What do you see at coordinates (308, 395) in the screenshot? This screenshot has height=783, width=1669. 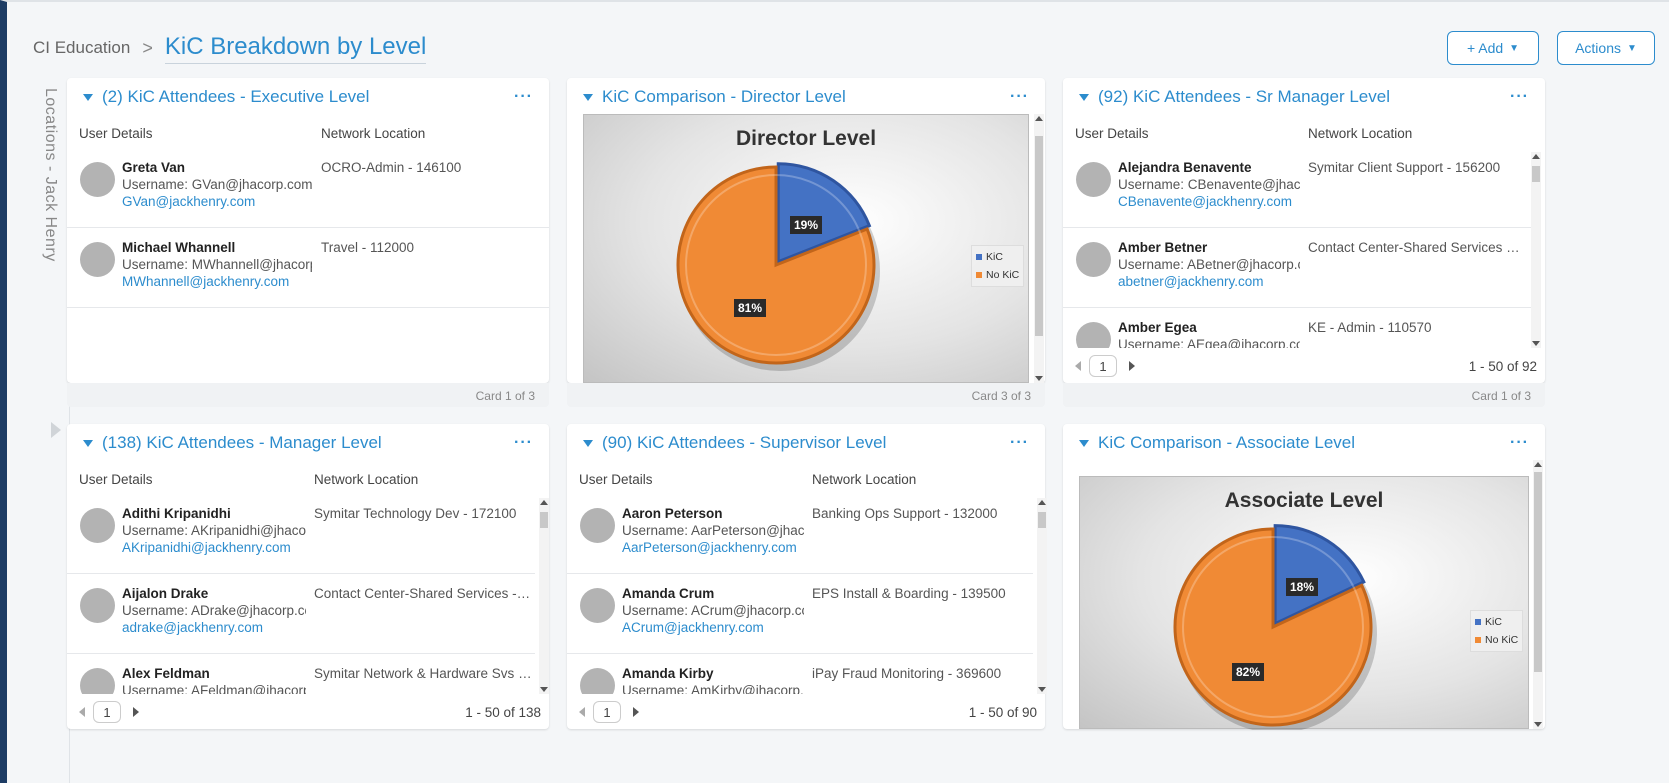 I see `card-footer: Card 1 of 3` at bounding box center [308, 395].